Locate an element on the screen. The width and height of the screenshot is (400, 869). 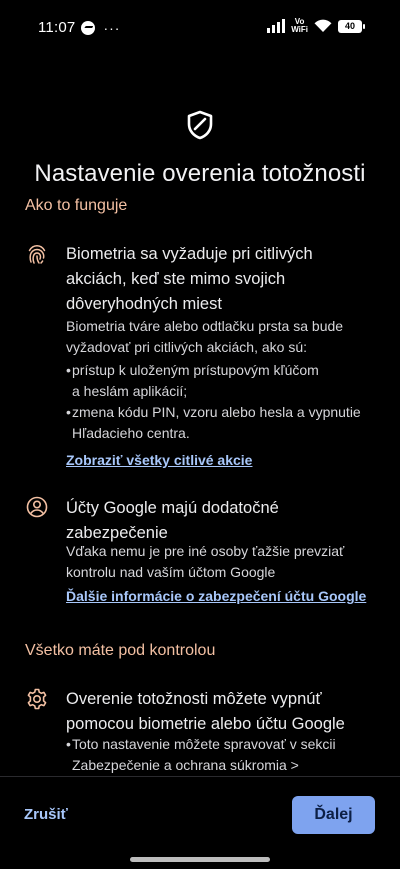
status-right: Vo WiFi 40 is located at coordinates (316, 26).